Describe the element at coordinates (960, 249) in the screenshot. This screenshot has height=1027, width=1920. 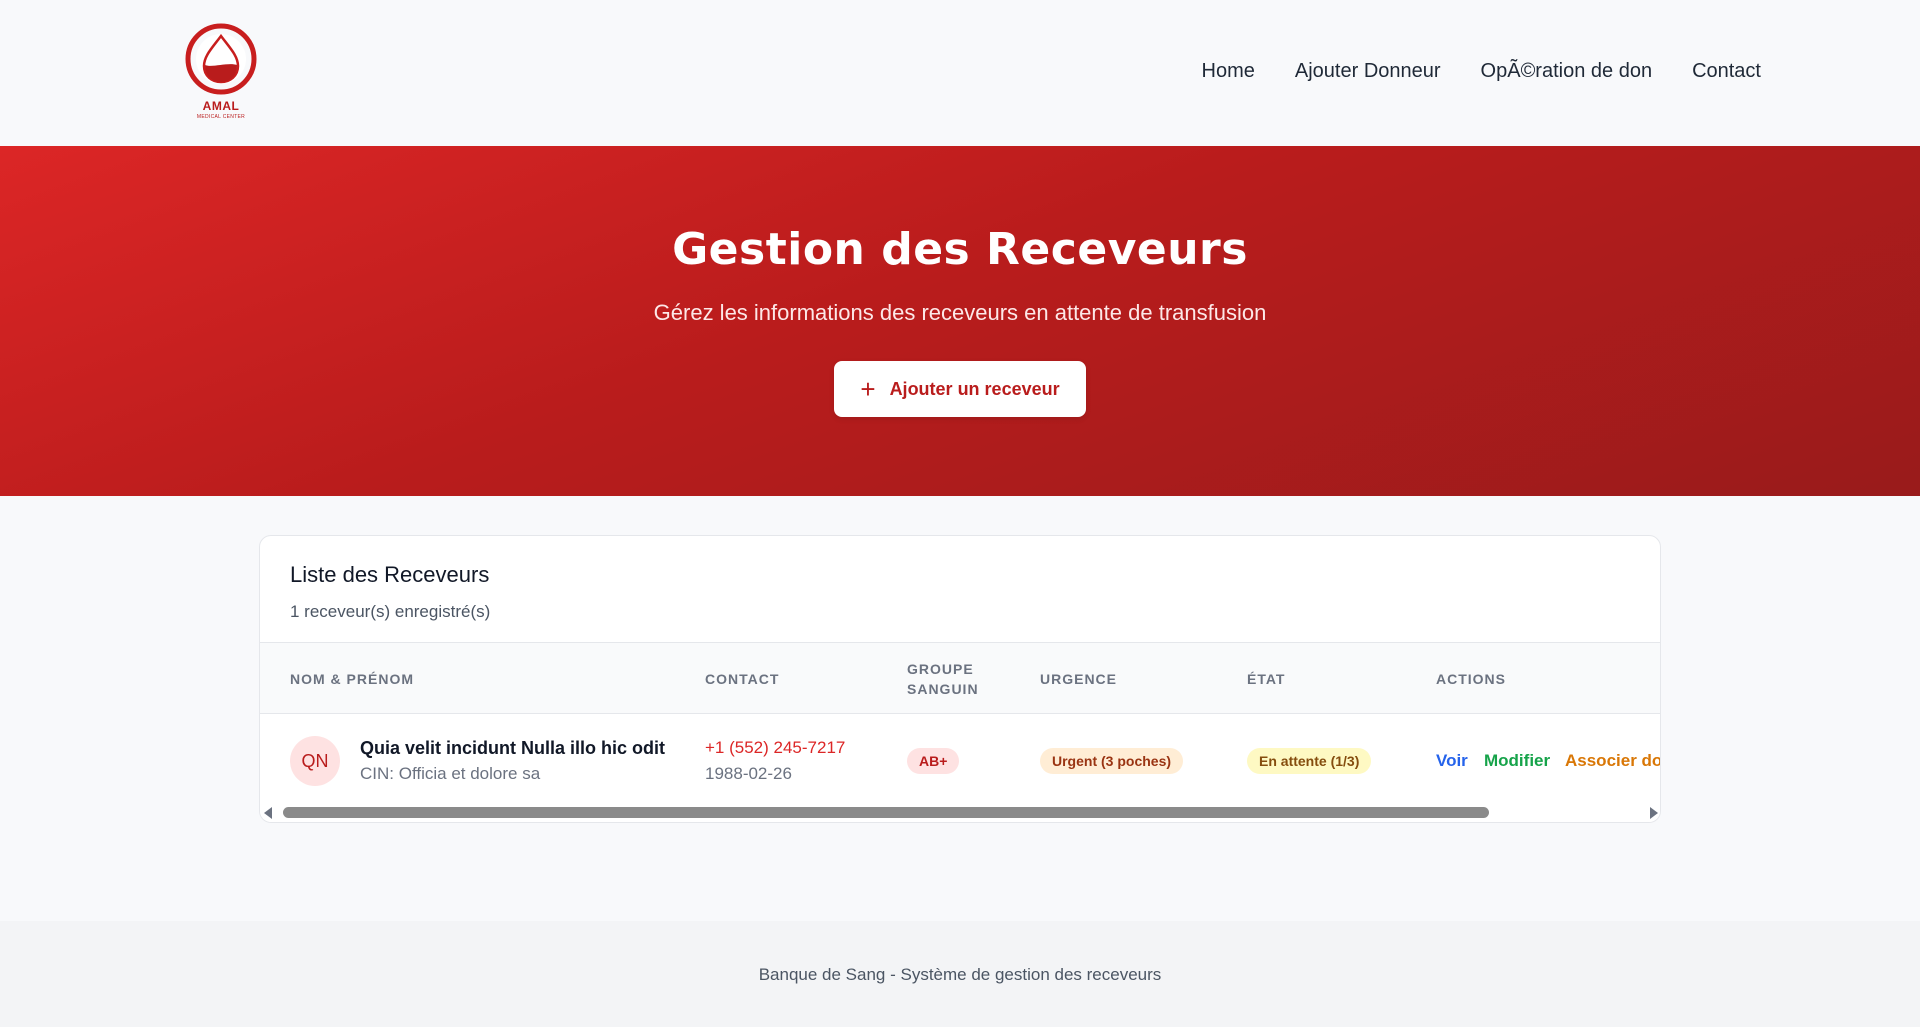
I see `page-title: Gestion des Receveurs` at that location.